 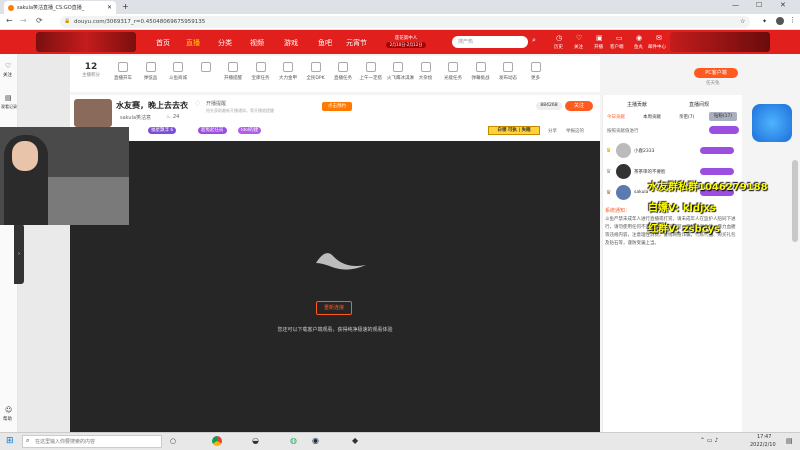 I want to click on tool-item-2: 斗鱼商城, so click(x=178, y=71).